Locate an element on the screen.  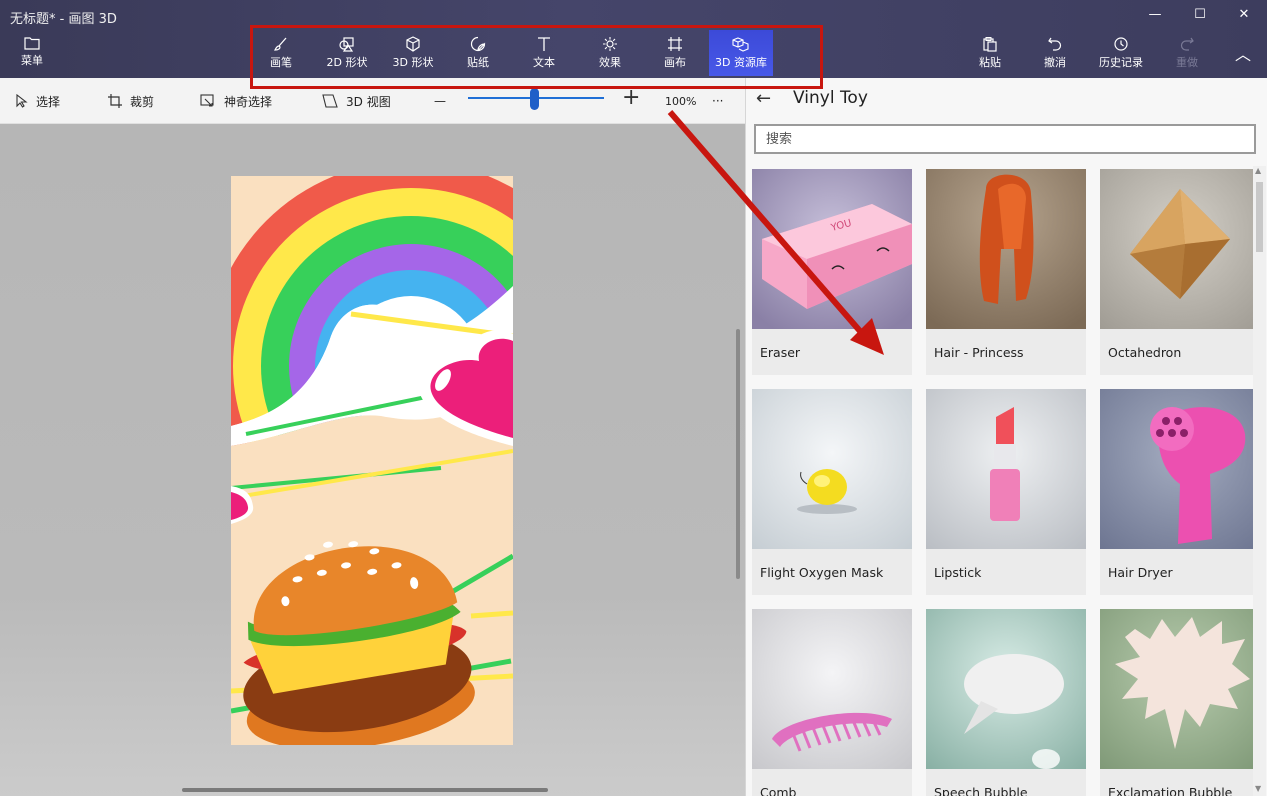
library-item-octahedron: Octahedron is located at coordinates (1180, 272).